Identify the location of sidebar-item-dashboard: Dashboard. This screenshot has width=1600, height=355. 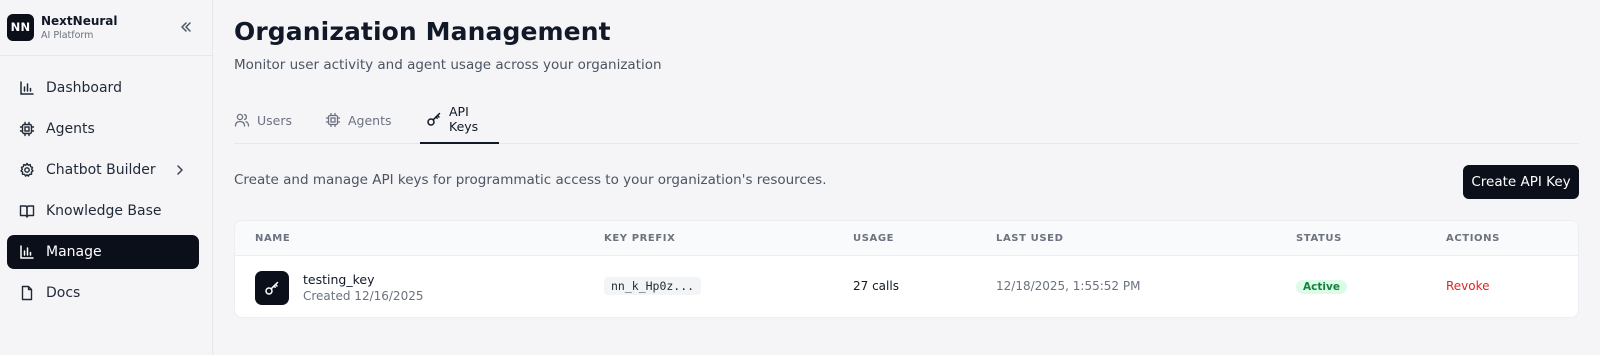
(103, 88).